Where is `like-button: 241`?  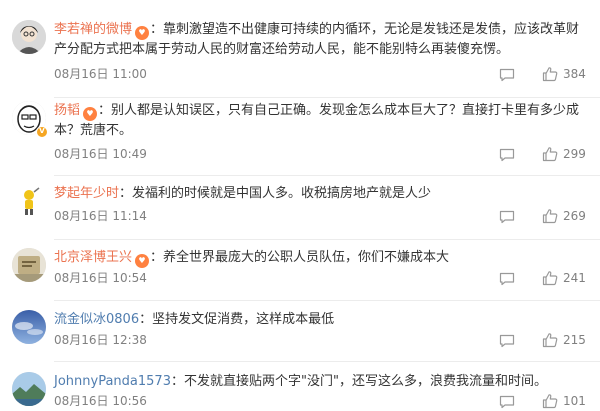
like-button: 241 is located at coordinates (564, 278).